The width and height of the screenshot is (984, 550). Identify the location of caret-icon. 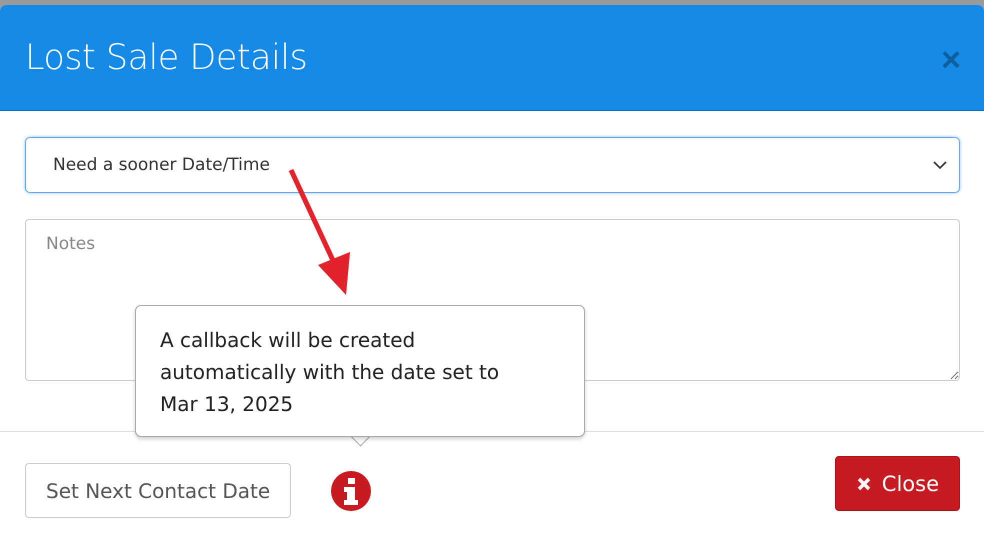
(940, 165).